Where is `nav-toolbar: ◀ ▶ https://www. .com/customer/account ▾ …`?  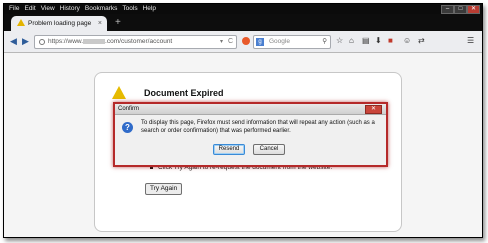
nav-toolbar: ◀ ▶ https://www. .com/customer/account ▾ … is located at coordinates (243, 42).